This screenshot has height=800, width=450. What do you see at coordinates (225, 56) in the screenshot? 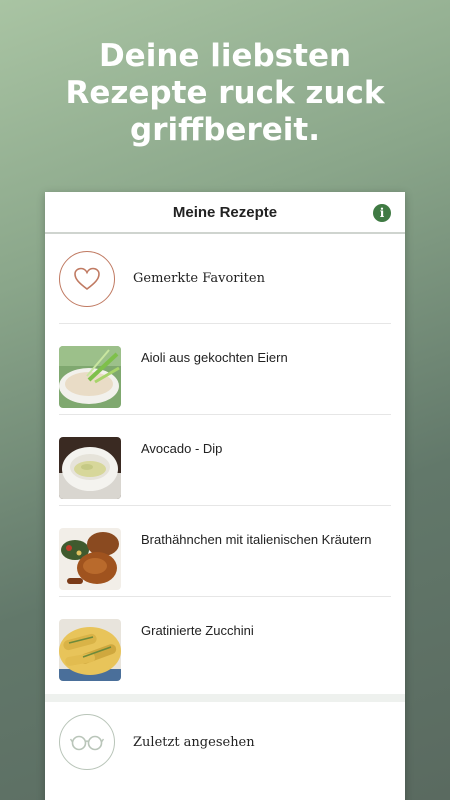
I see `headline-line-1: Deine liebsten` at bounding box center [225, 56].